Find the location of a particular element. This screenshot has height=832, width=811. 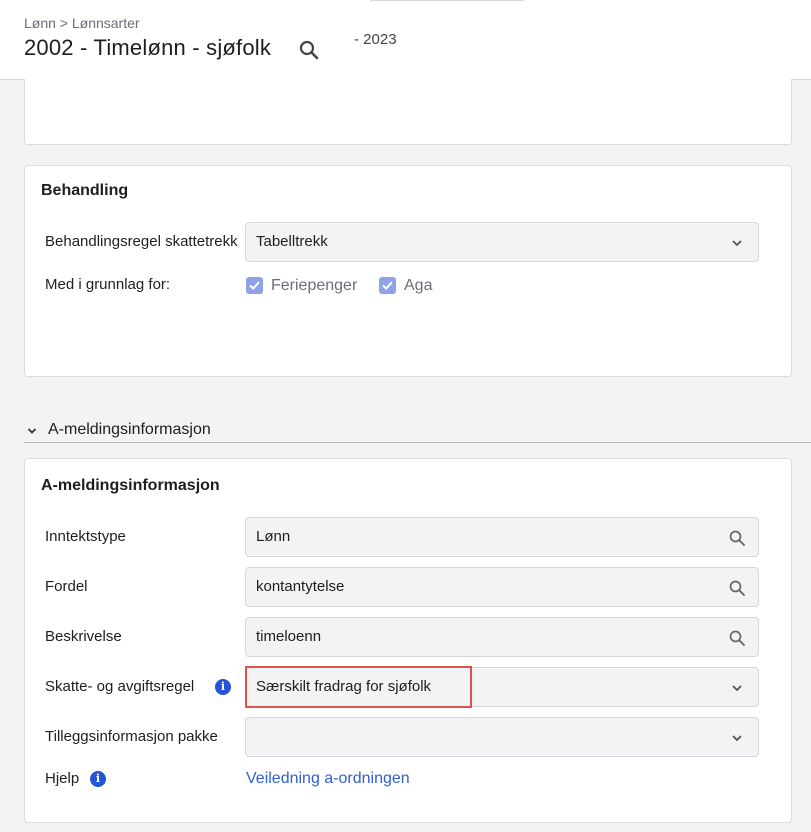

fordel-value: kontantytelse is located at coordinates (300, 586).